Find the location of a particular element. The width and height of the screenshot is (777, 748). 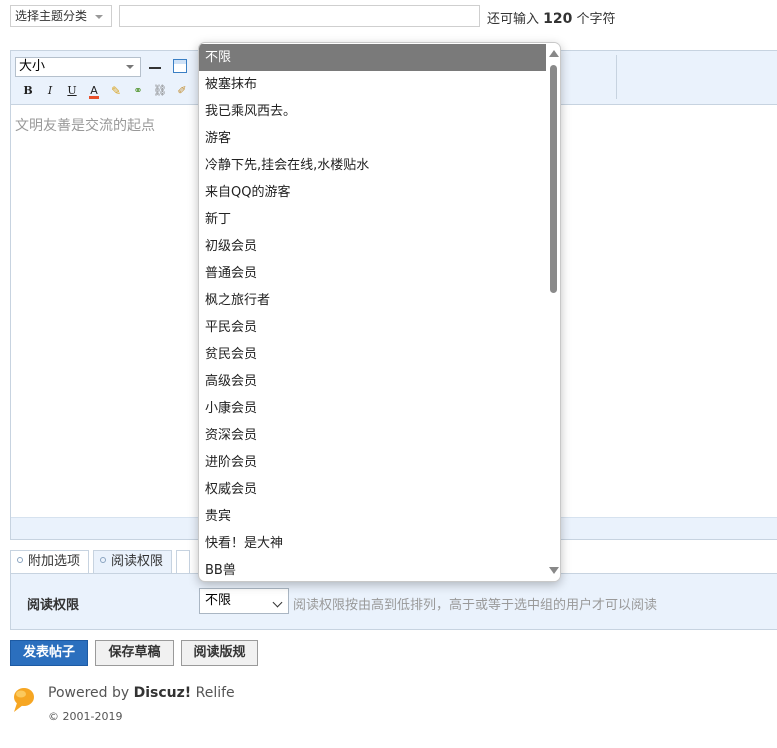

save-draft-button: 保存草稿 is located at coordinates (134, 653).